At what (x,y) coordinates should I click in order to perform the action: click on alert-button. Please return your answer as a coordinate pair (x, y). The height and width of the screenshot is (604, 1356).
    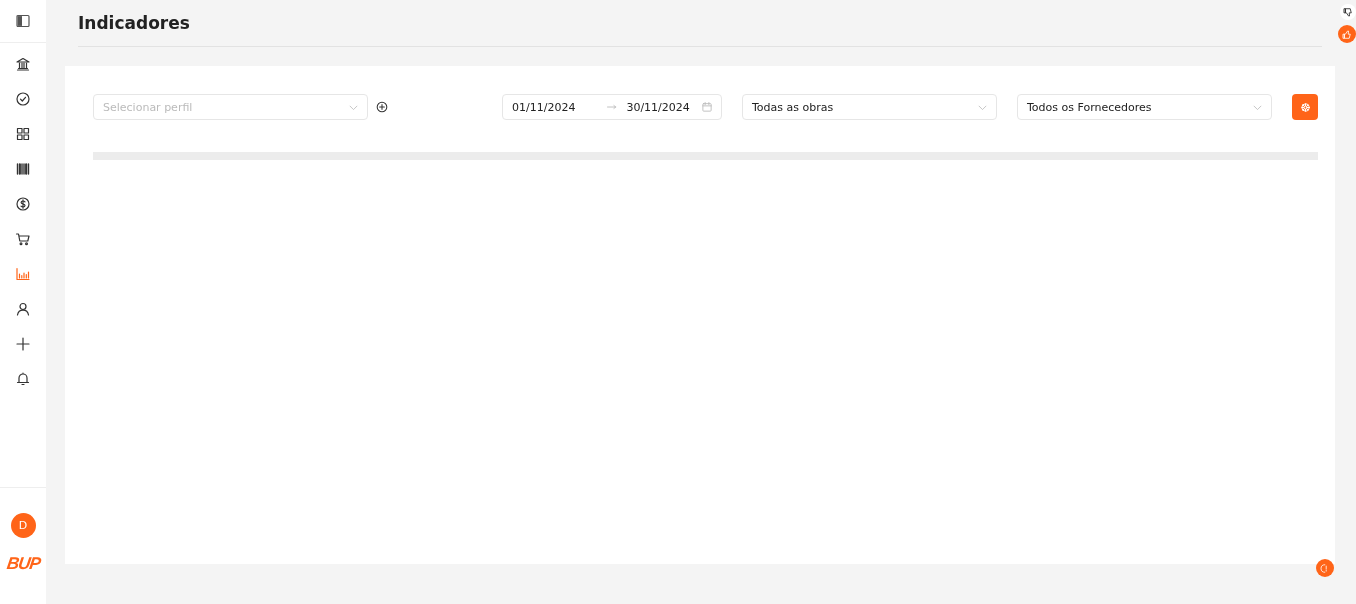
    Looking at the image, I should click on (1325, 568).